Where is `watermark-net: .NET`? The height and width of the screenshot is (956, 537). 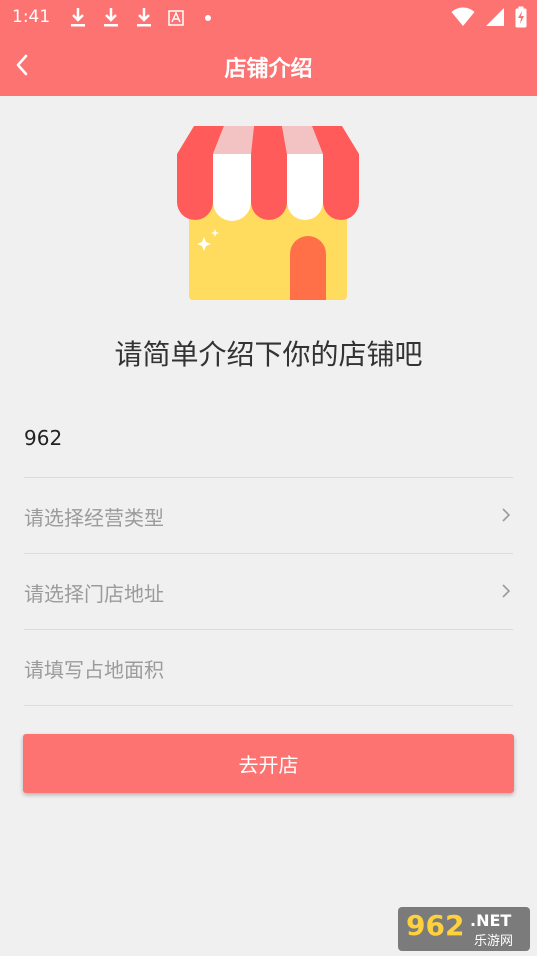
watermark-net: .NET is located at coordinates (491, 920).